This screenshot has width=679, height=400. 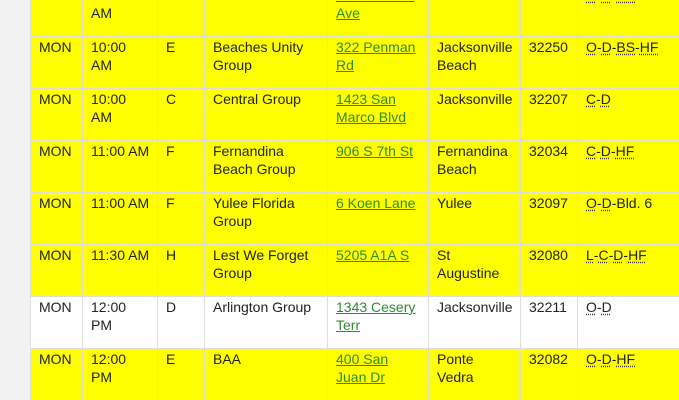 I want to click on meeting-zip: 32034, so click(x=549, y=166).